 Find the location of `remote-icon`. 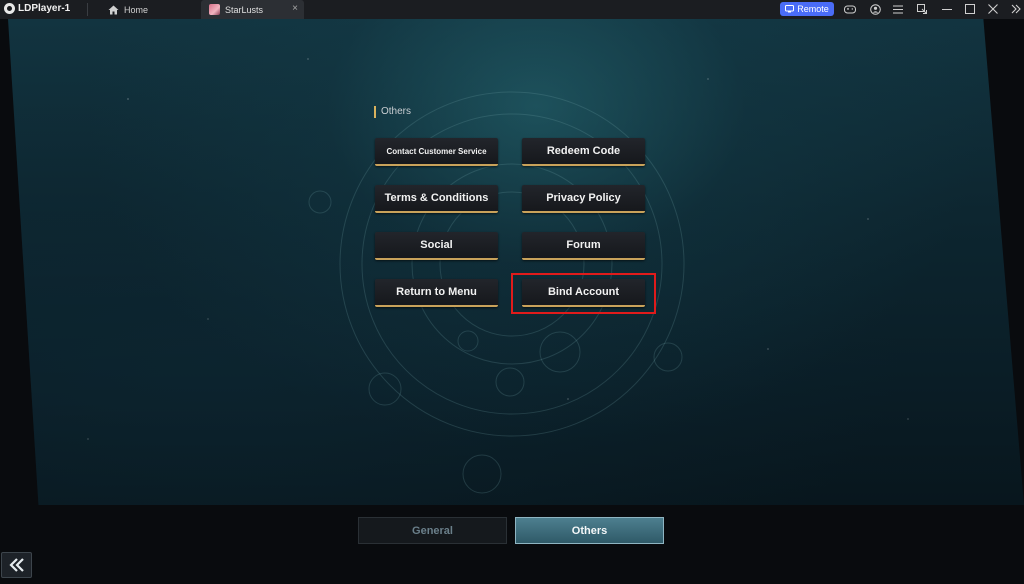

remote-icon is located at coordinates (790, 9).